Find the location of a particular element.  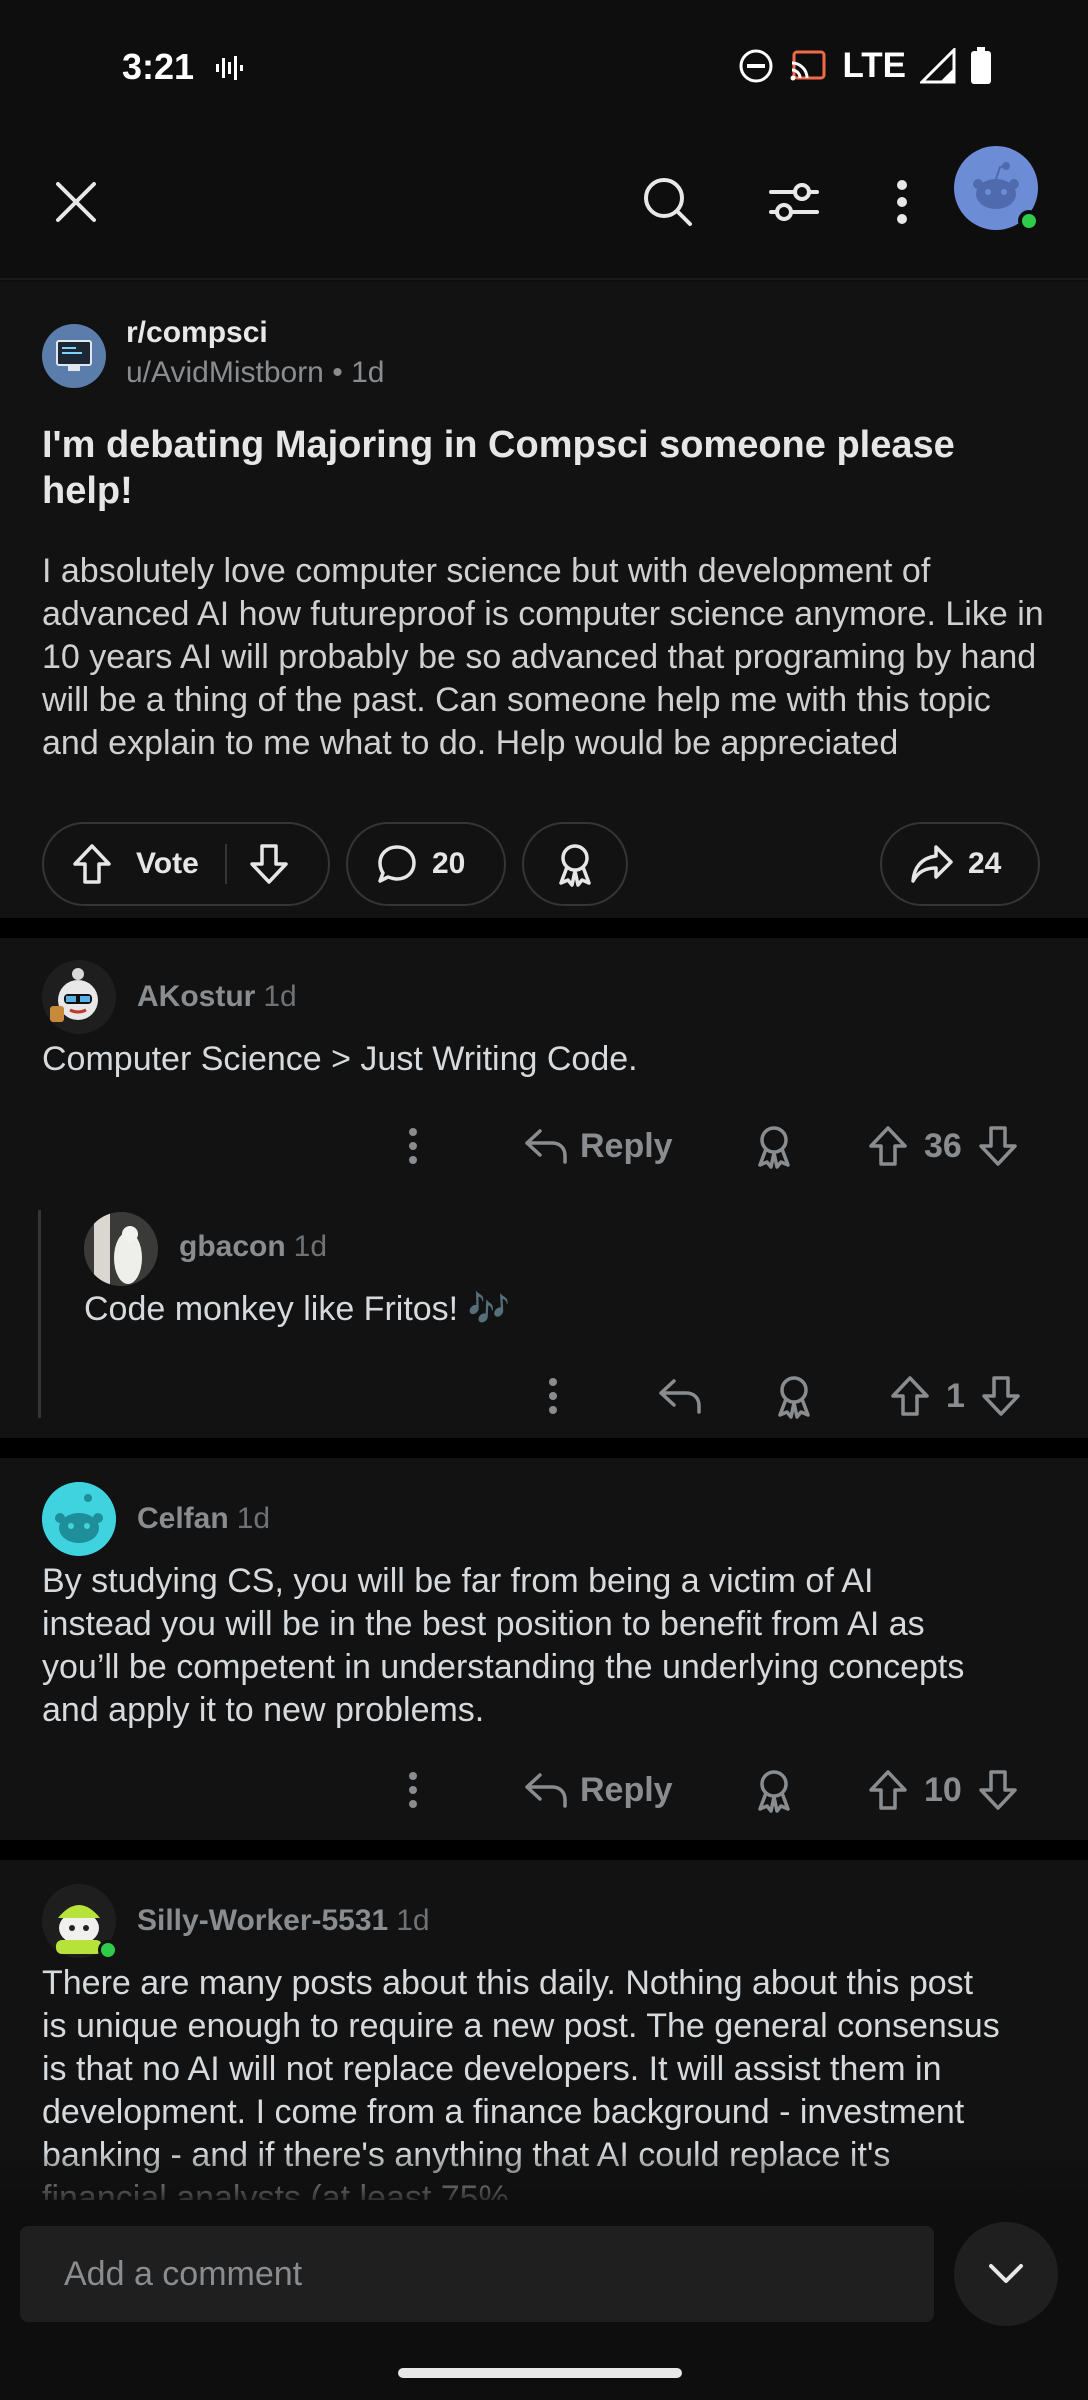

status-time: 3:21 is located at coordinates (158, 66).